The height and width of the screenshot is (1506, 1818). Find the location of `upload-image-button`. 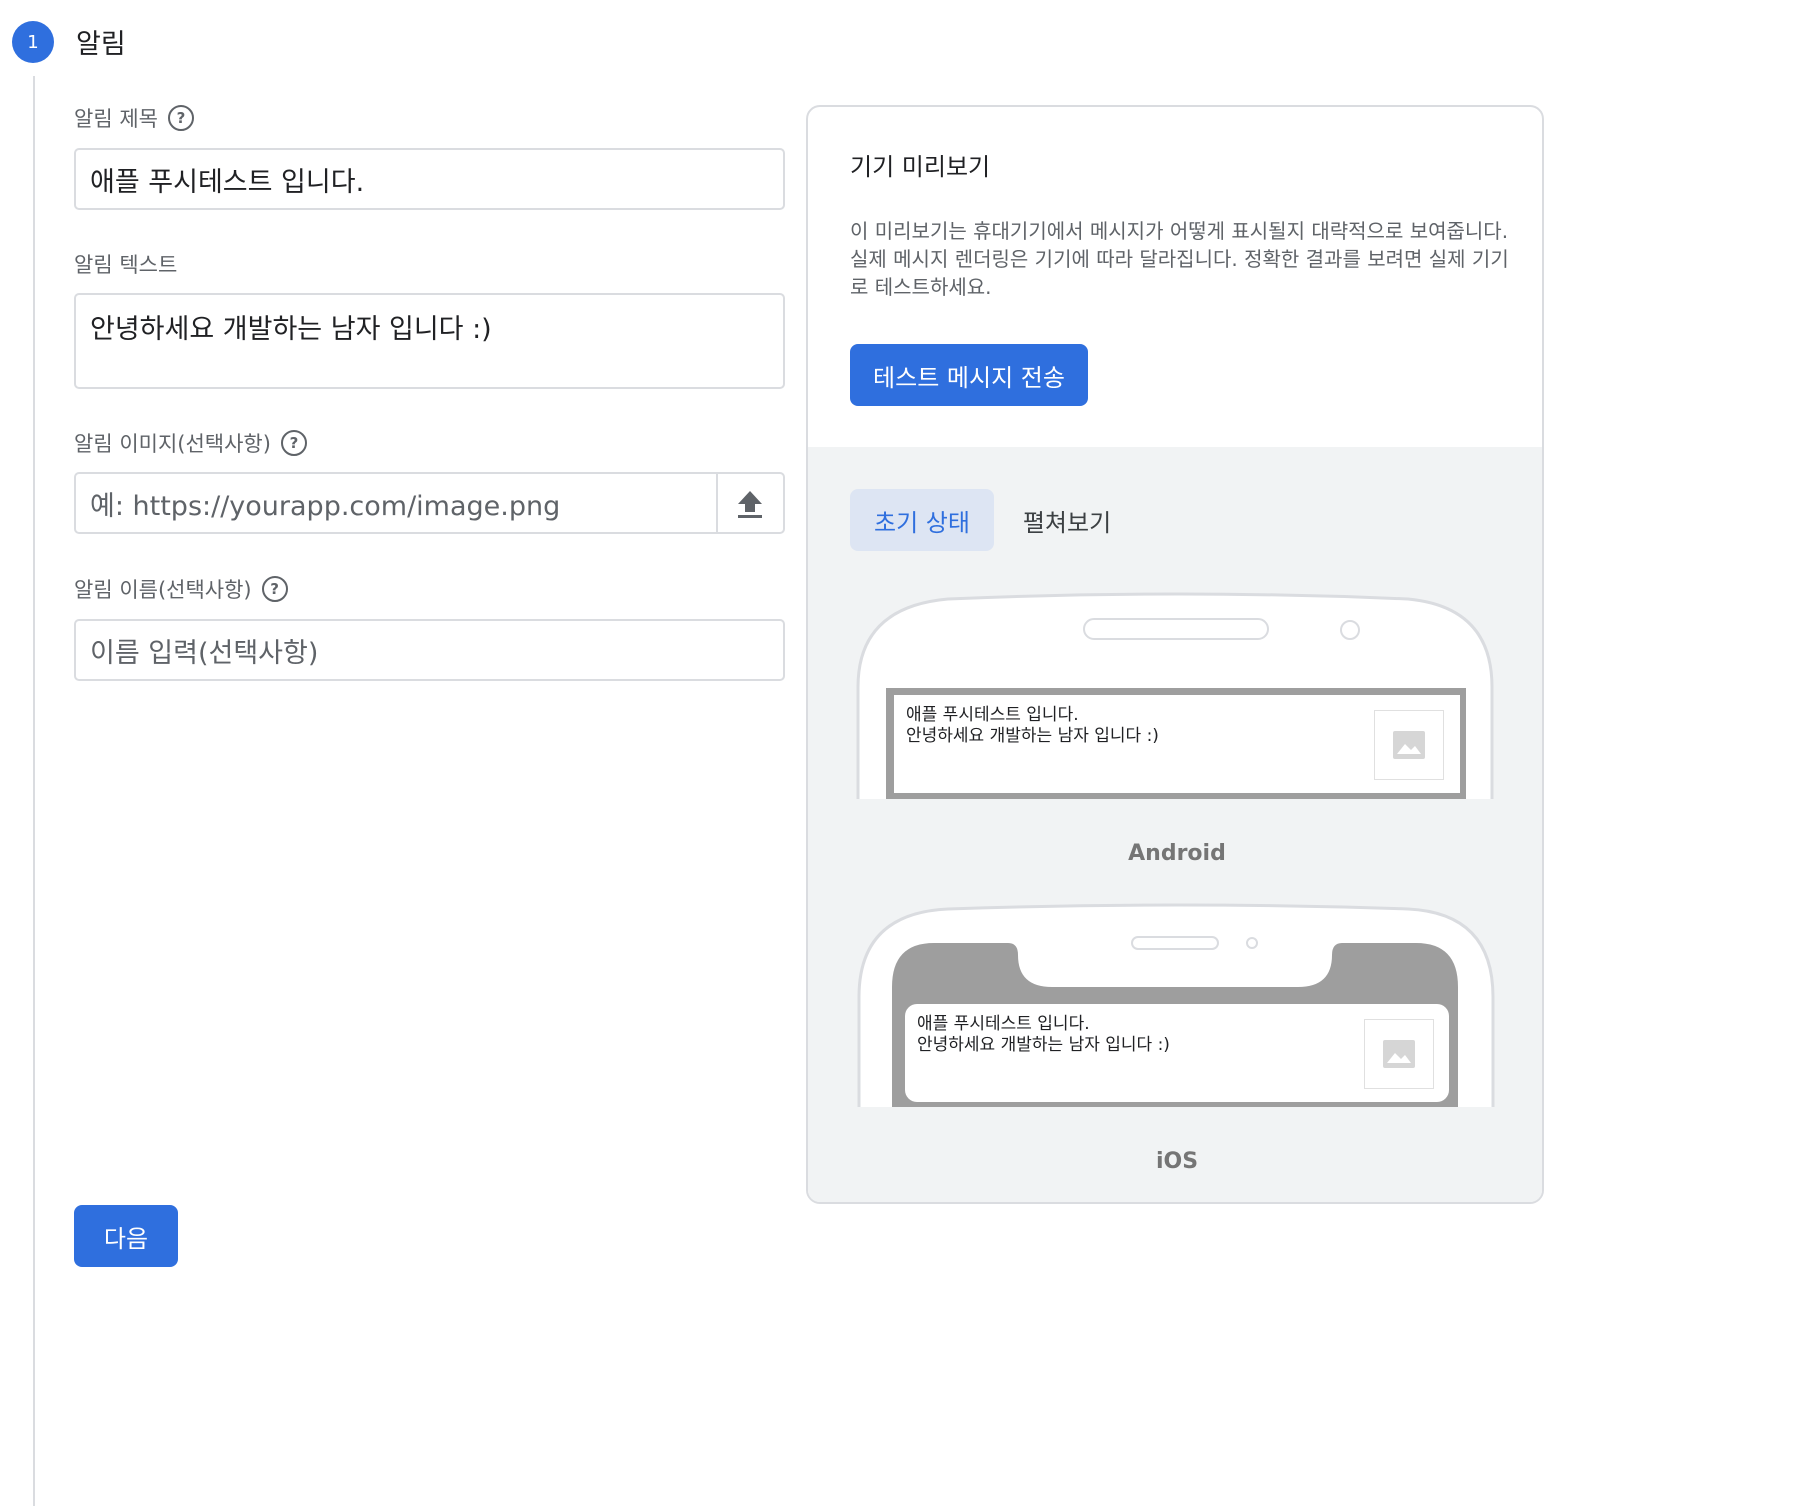

upload-image-button is located at coordinates (750, 504).